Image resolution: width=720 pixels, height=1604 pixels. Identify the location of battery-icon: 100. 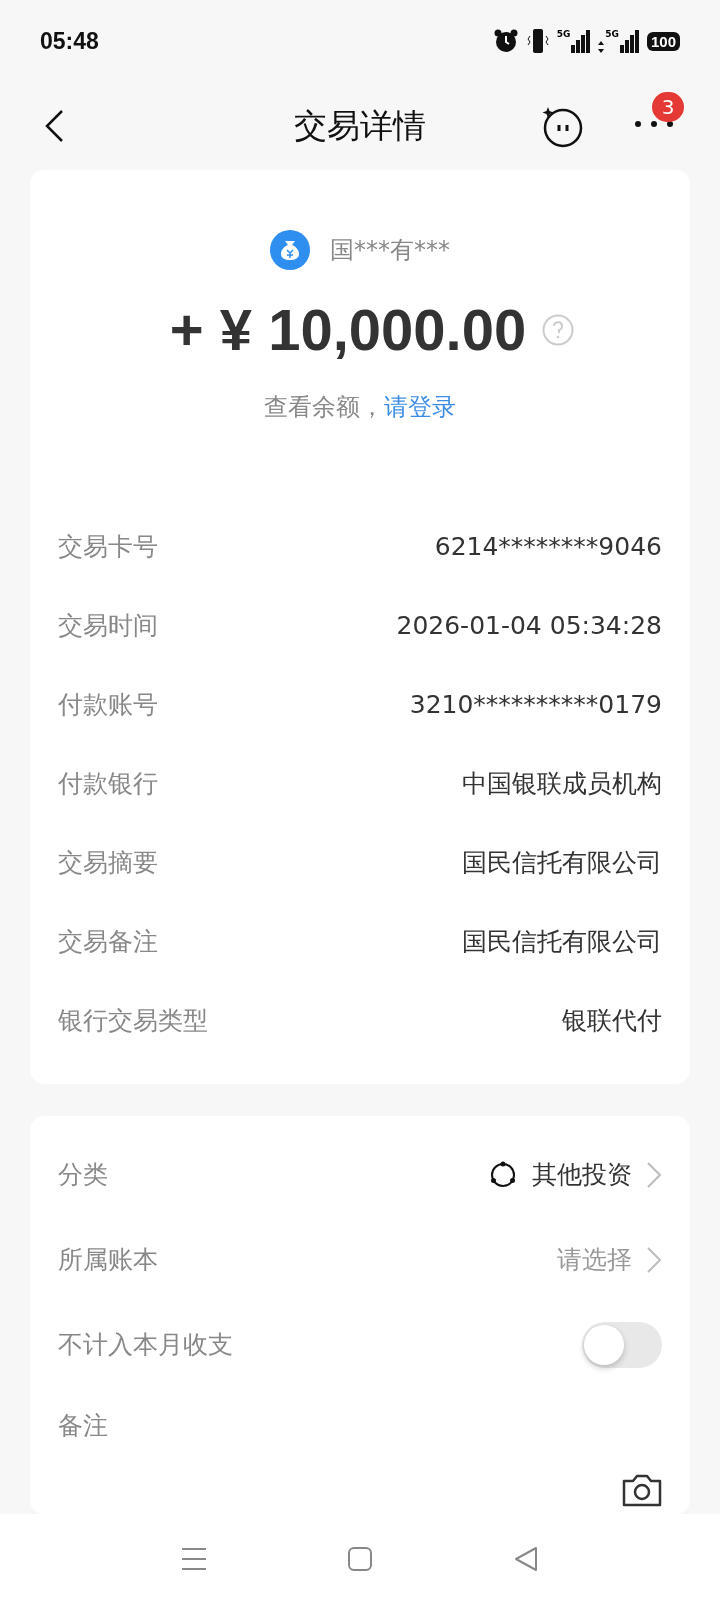
(663, 41).